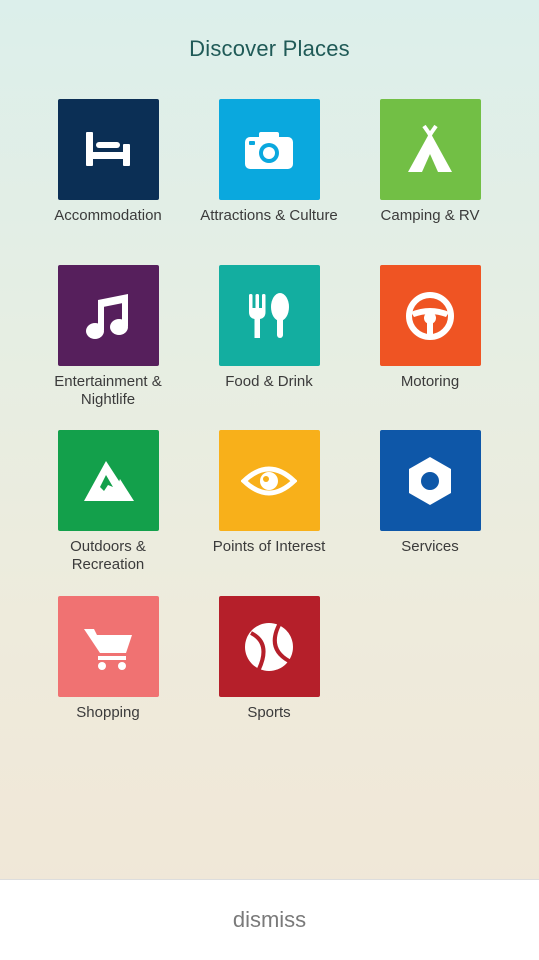 The height and width of the screenshot is (960, 539). I want to click on sports-tile, so click(269, 646).